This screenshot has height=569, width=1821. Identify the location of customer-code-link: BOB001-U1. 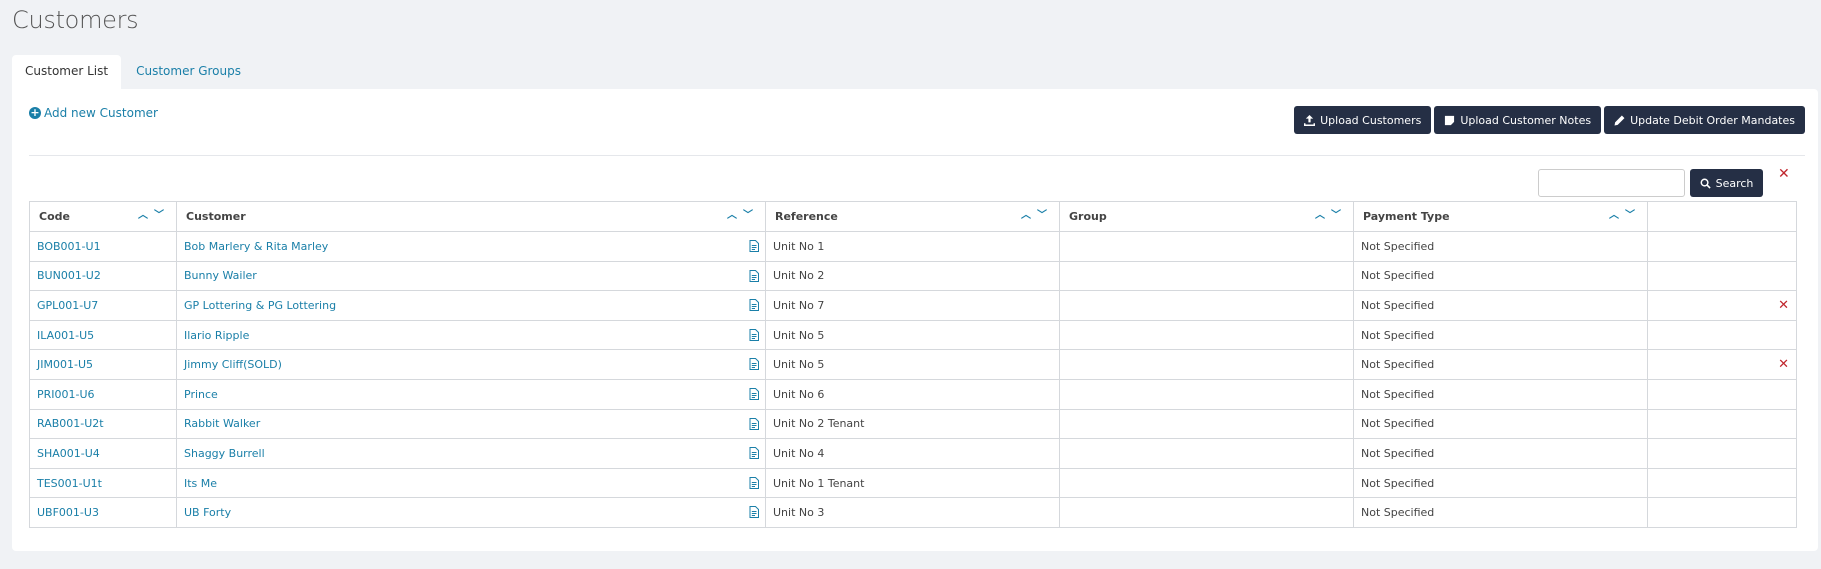
(69, 246).